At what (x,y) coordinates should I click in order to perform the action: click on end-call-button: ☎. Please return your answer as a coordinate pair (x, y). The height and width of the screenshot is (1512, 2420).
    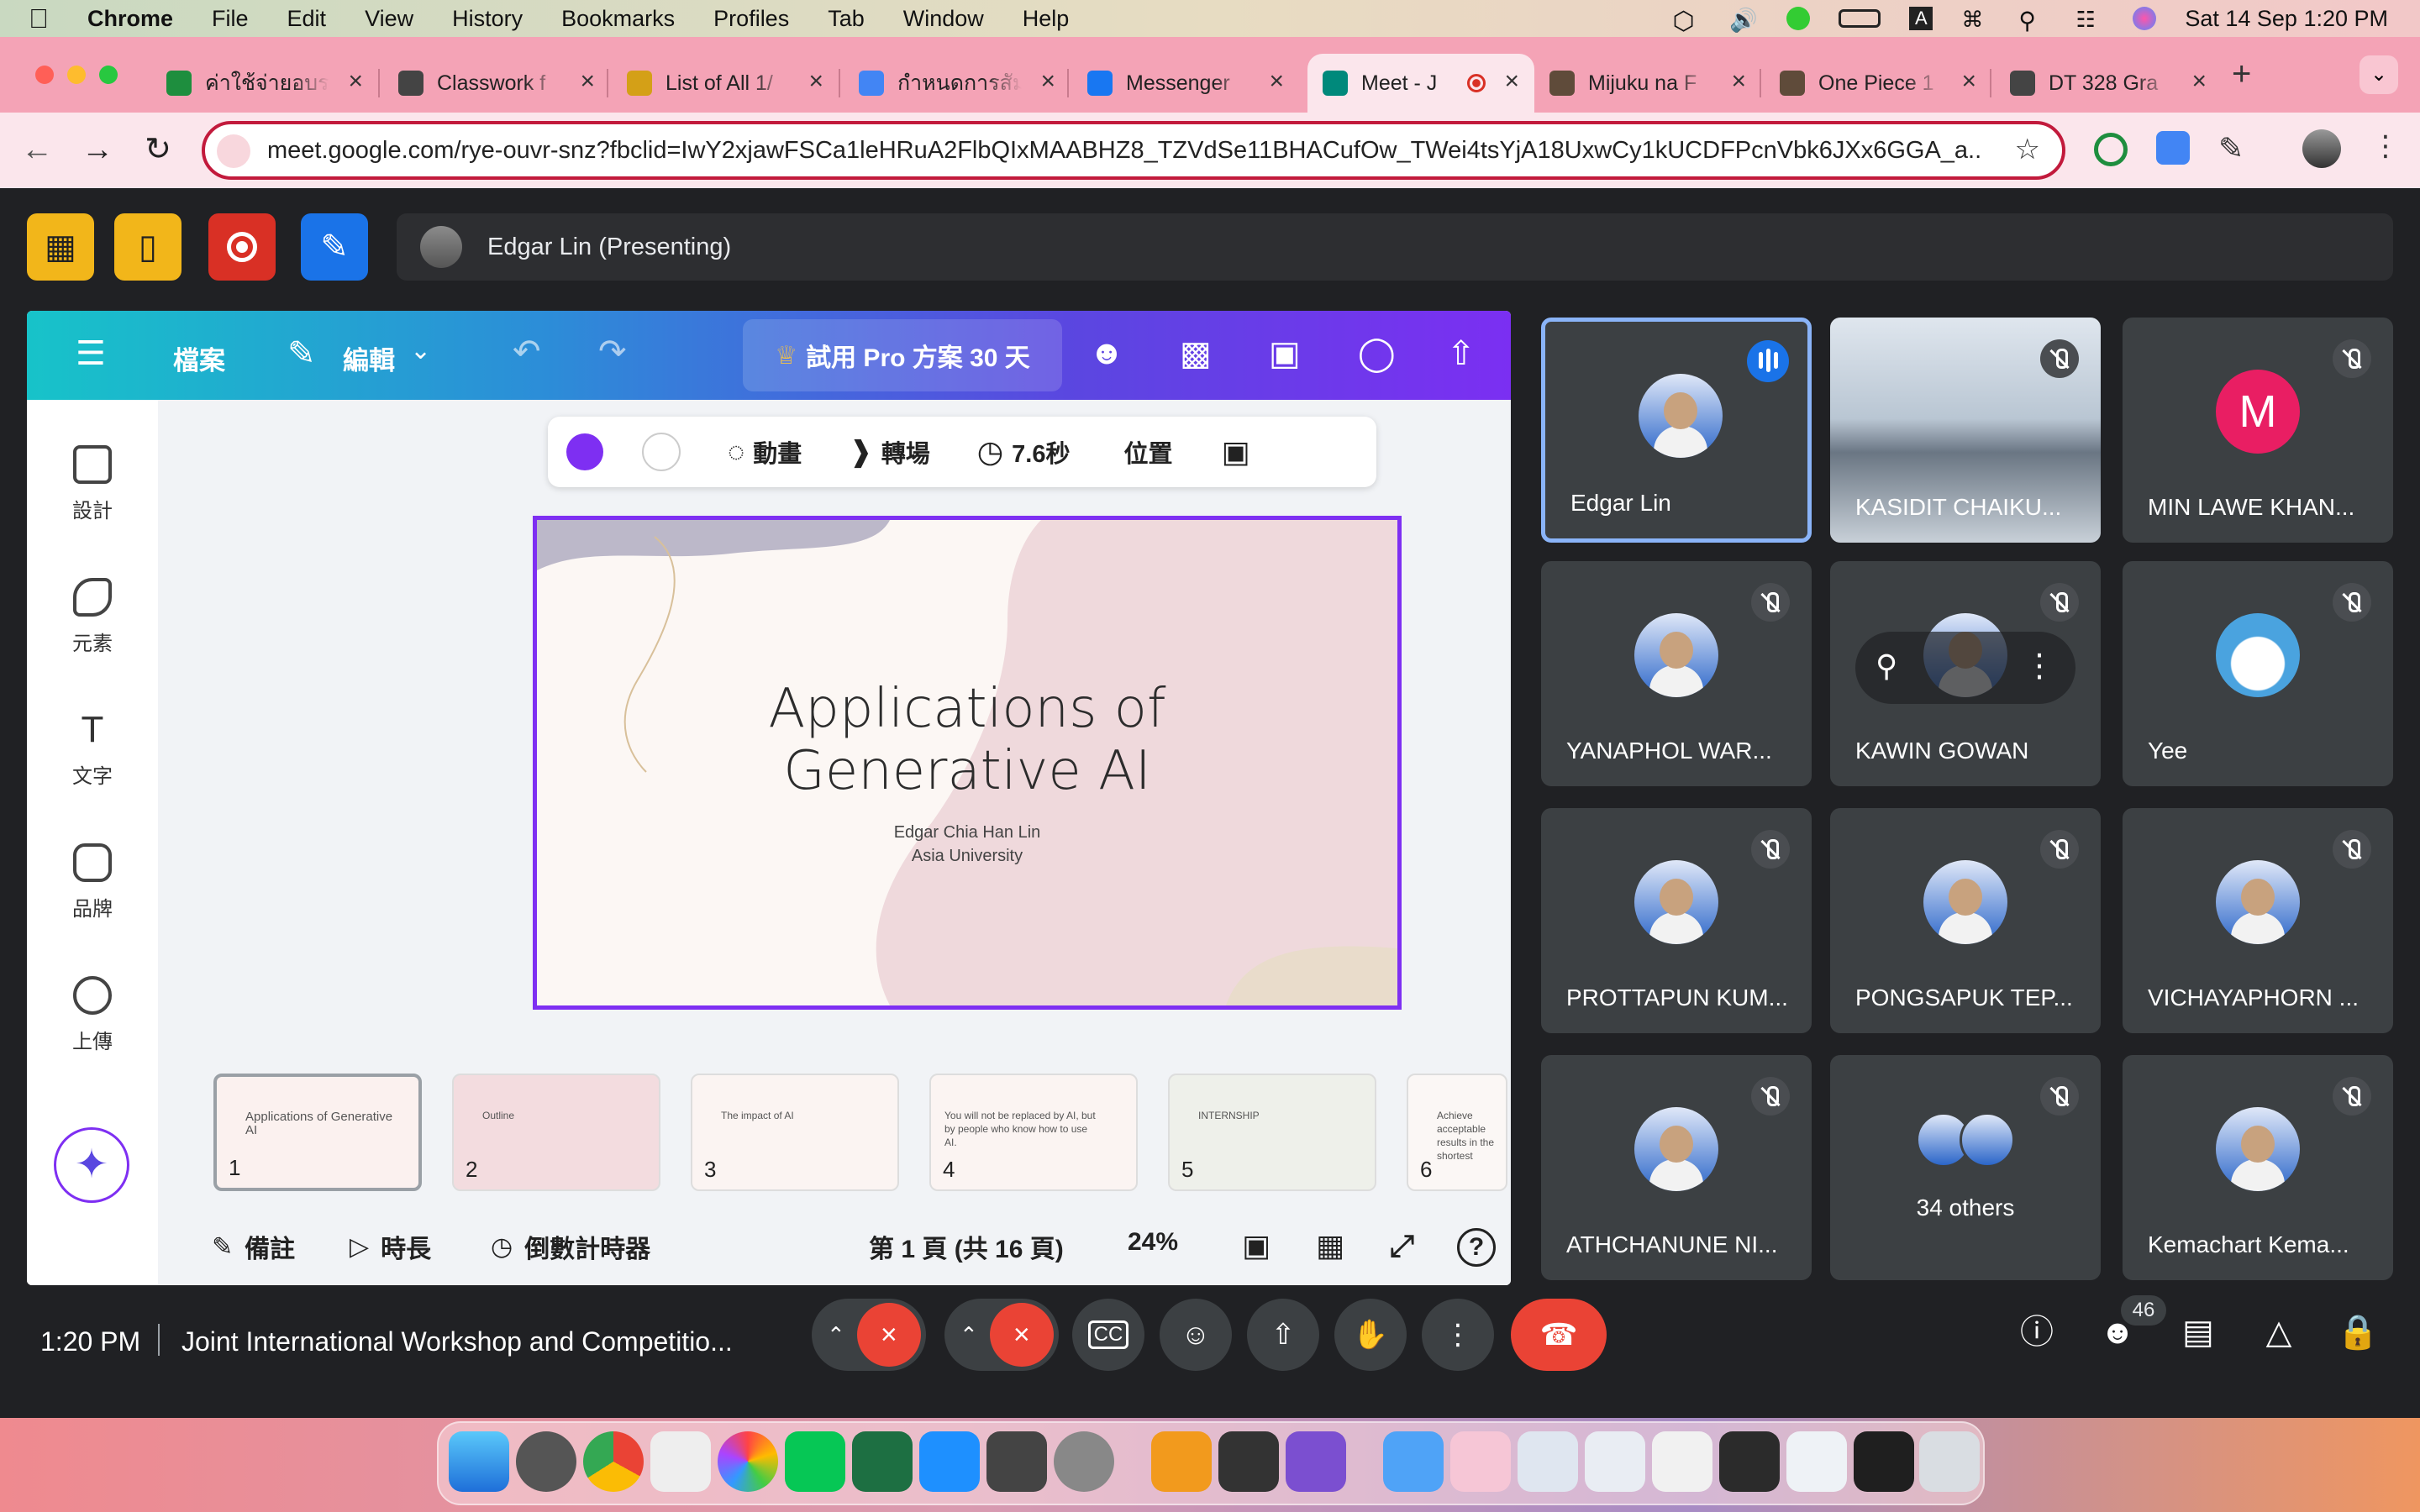
    Looking at the image, I should click on (1559, 1335).